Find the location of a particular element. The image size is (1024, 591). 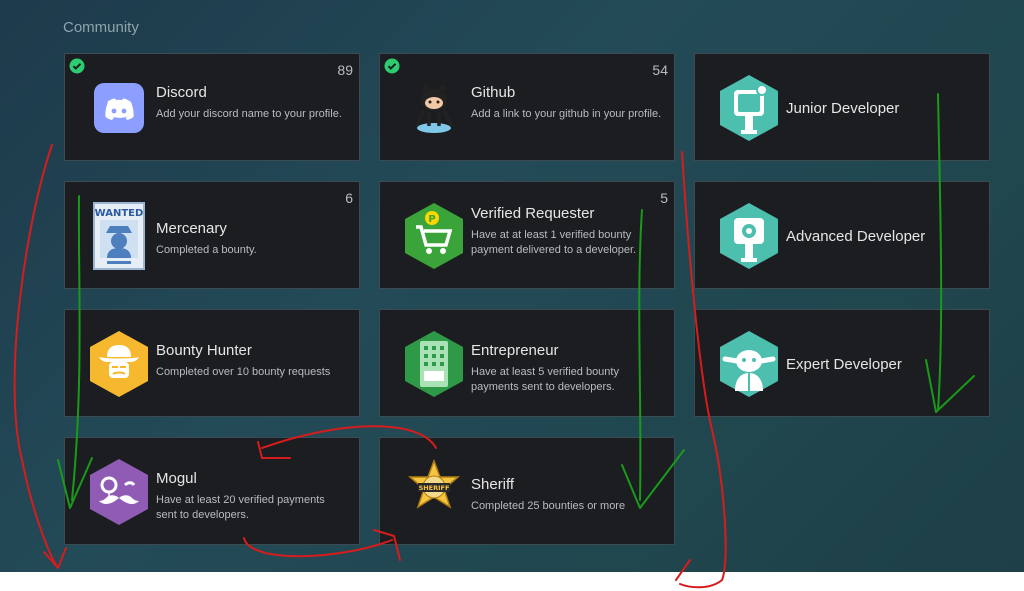

svg-text: P is located at coordinates (431, 219).